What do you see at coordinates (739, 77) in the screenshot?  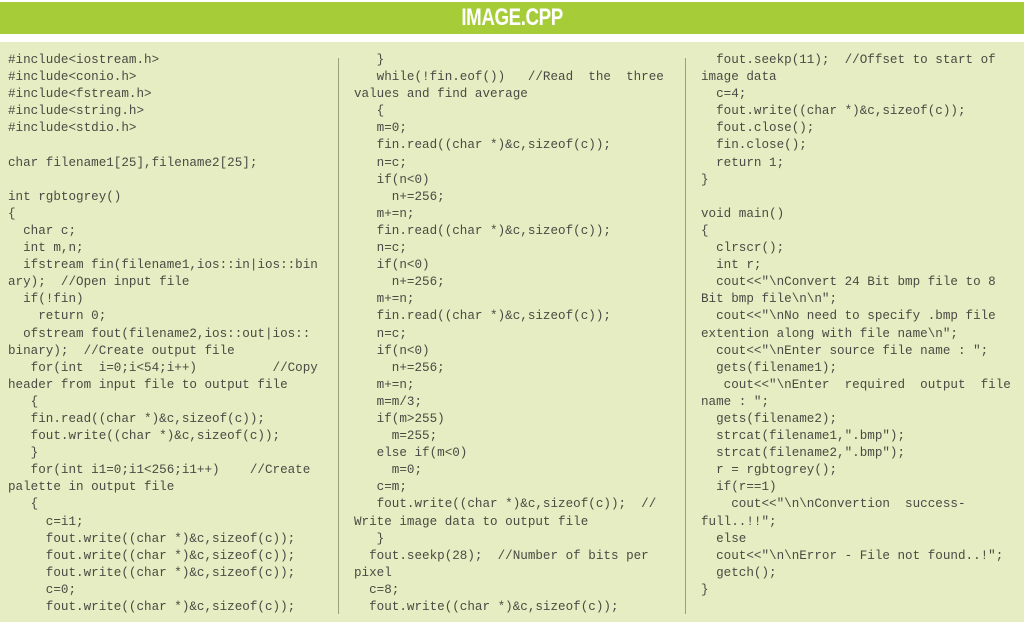 I see `code-line: image data` at bounding box center [739, 77].